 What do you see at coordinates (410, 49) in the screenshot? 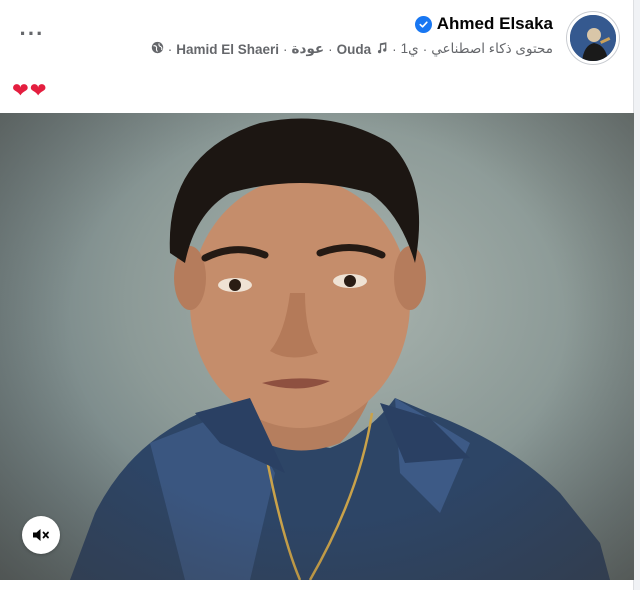
I see `post-age-link: 1ي` at bounding box center [410, 49].